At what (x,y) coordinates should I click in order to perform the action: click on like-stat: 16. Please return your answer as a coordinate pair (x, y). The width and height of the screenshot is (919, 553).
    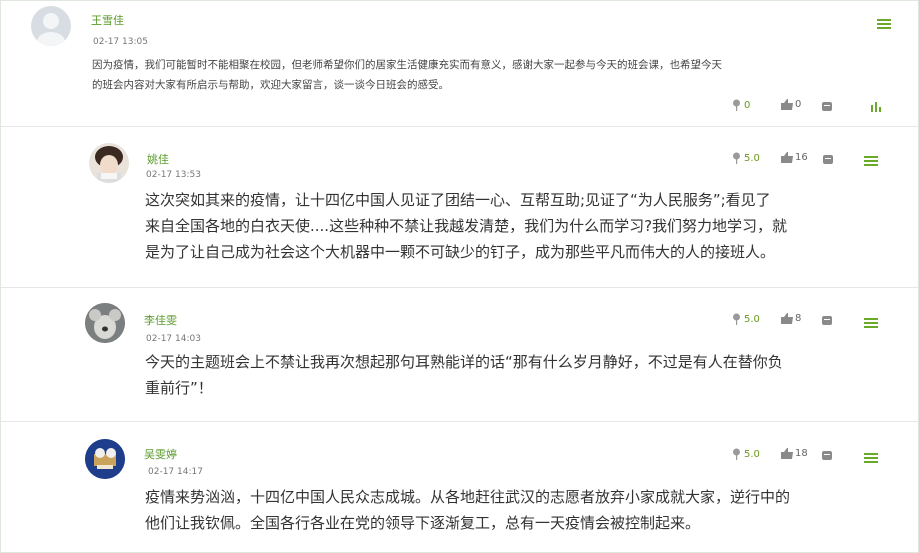
    Looking at the image, I should click on (794, 157).